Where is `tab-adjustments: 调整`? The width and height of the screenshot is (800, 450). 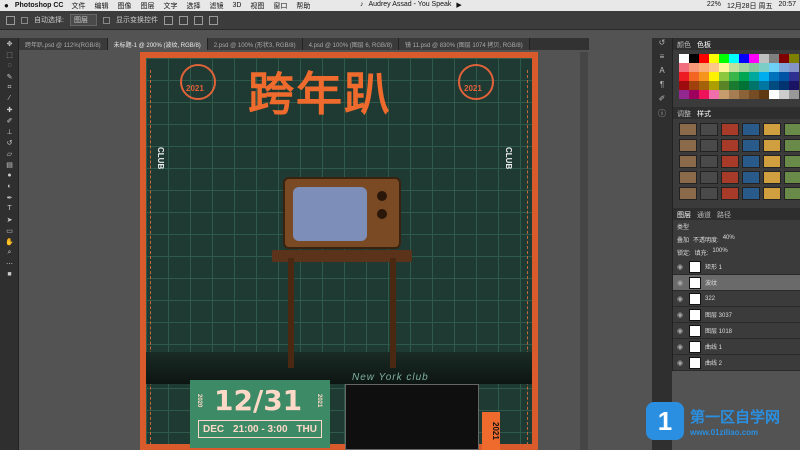 tab-adjustments: 调整 is located at coordinates (684, 113).